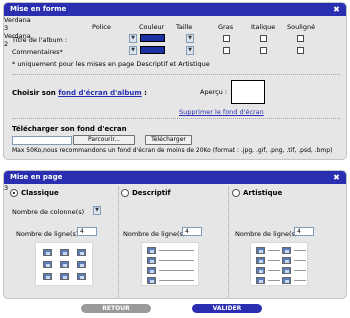 The height and width of the screenshot is (318, 350). I want to click on commentaires-color-swatch, so click(152, 50).